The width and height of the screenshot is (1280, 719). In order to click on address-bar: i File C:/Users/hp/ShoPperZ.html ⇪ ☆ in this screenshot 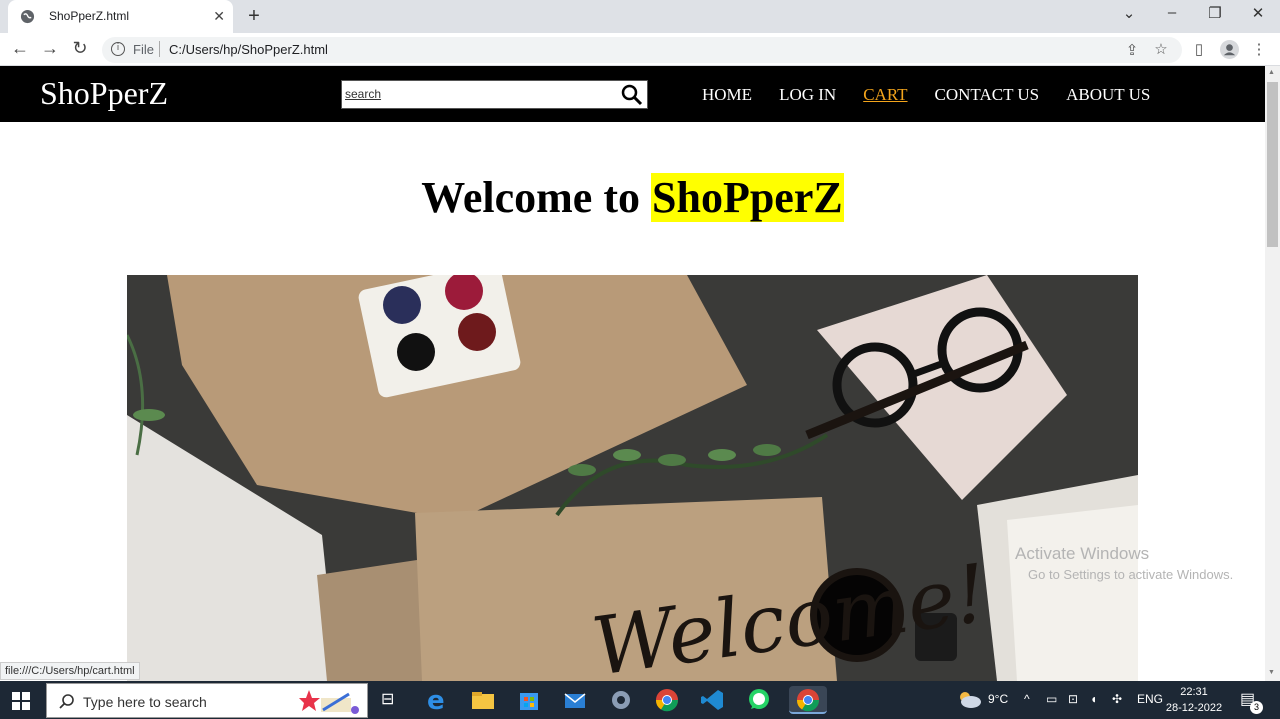, I will do `click(642, 50)`.